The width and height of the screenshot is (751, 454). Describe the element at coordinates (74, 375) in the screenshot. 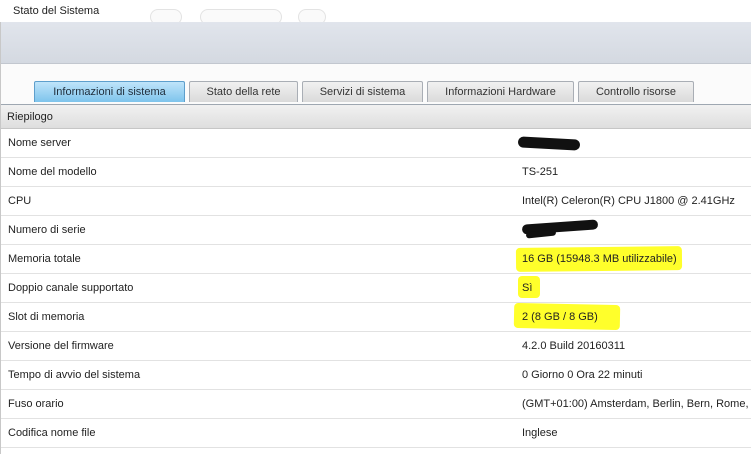

I see `row-label: Tempo di avvio del sistema` at that location.